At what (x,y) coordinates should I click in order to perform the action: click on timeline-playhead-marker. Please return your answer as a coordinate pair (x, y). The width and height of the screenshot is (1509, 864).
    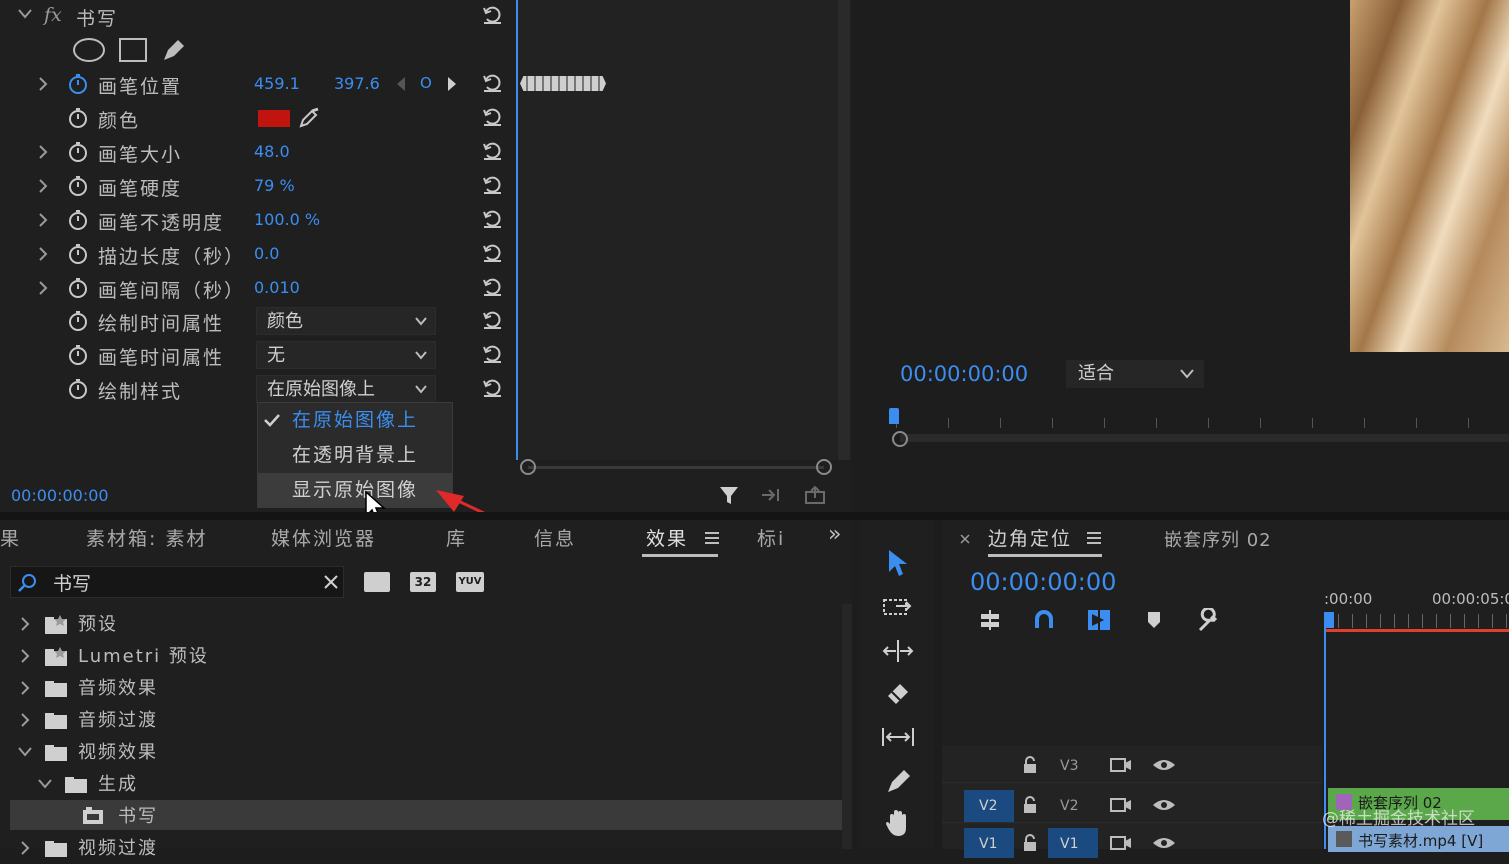
    Looking at the image, I should click on (1329, 620).